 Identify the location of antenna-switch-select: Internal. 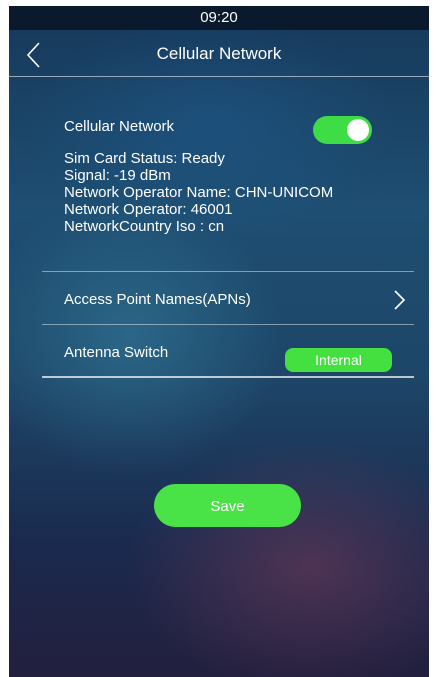
(338, 360).